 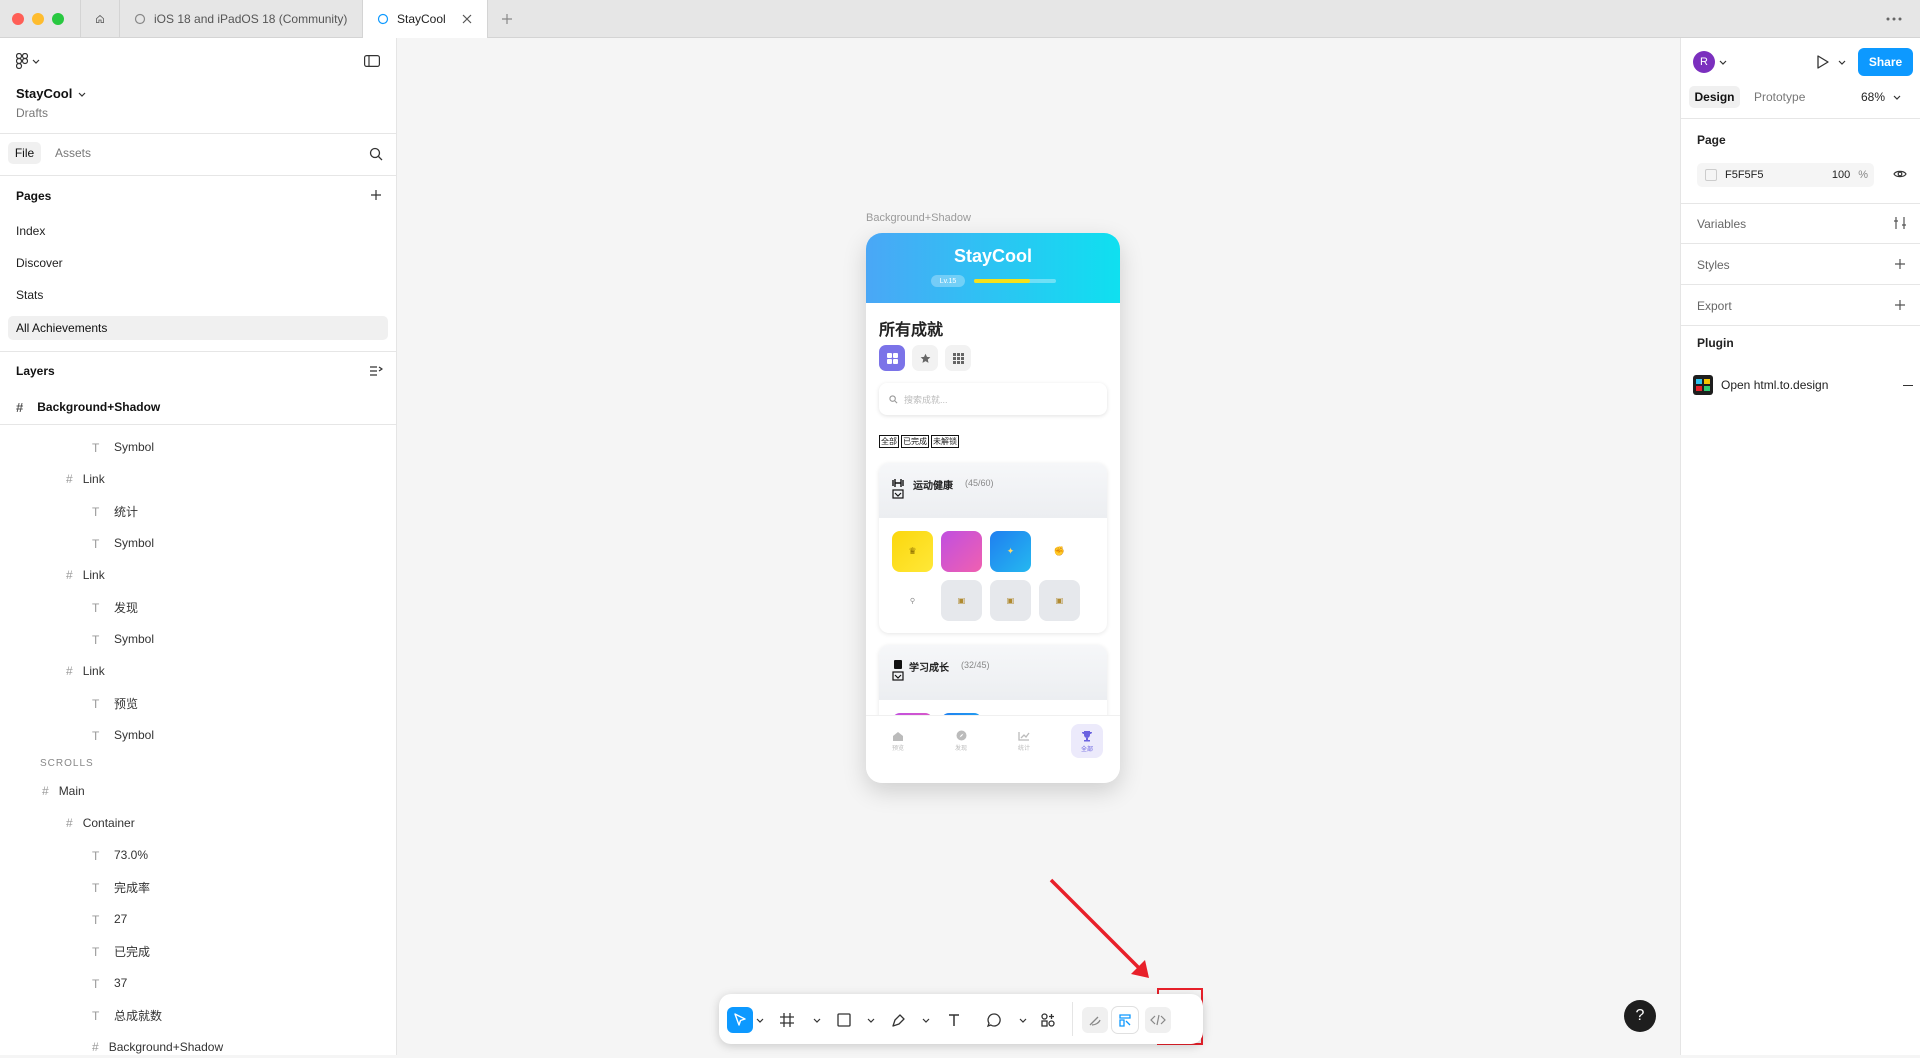 I want to click on frame-label: Background+Shadow, so click(x=918, y=218).